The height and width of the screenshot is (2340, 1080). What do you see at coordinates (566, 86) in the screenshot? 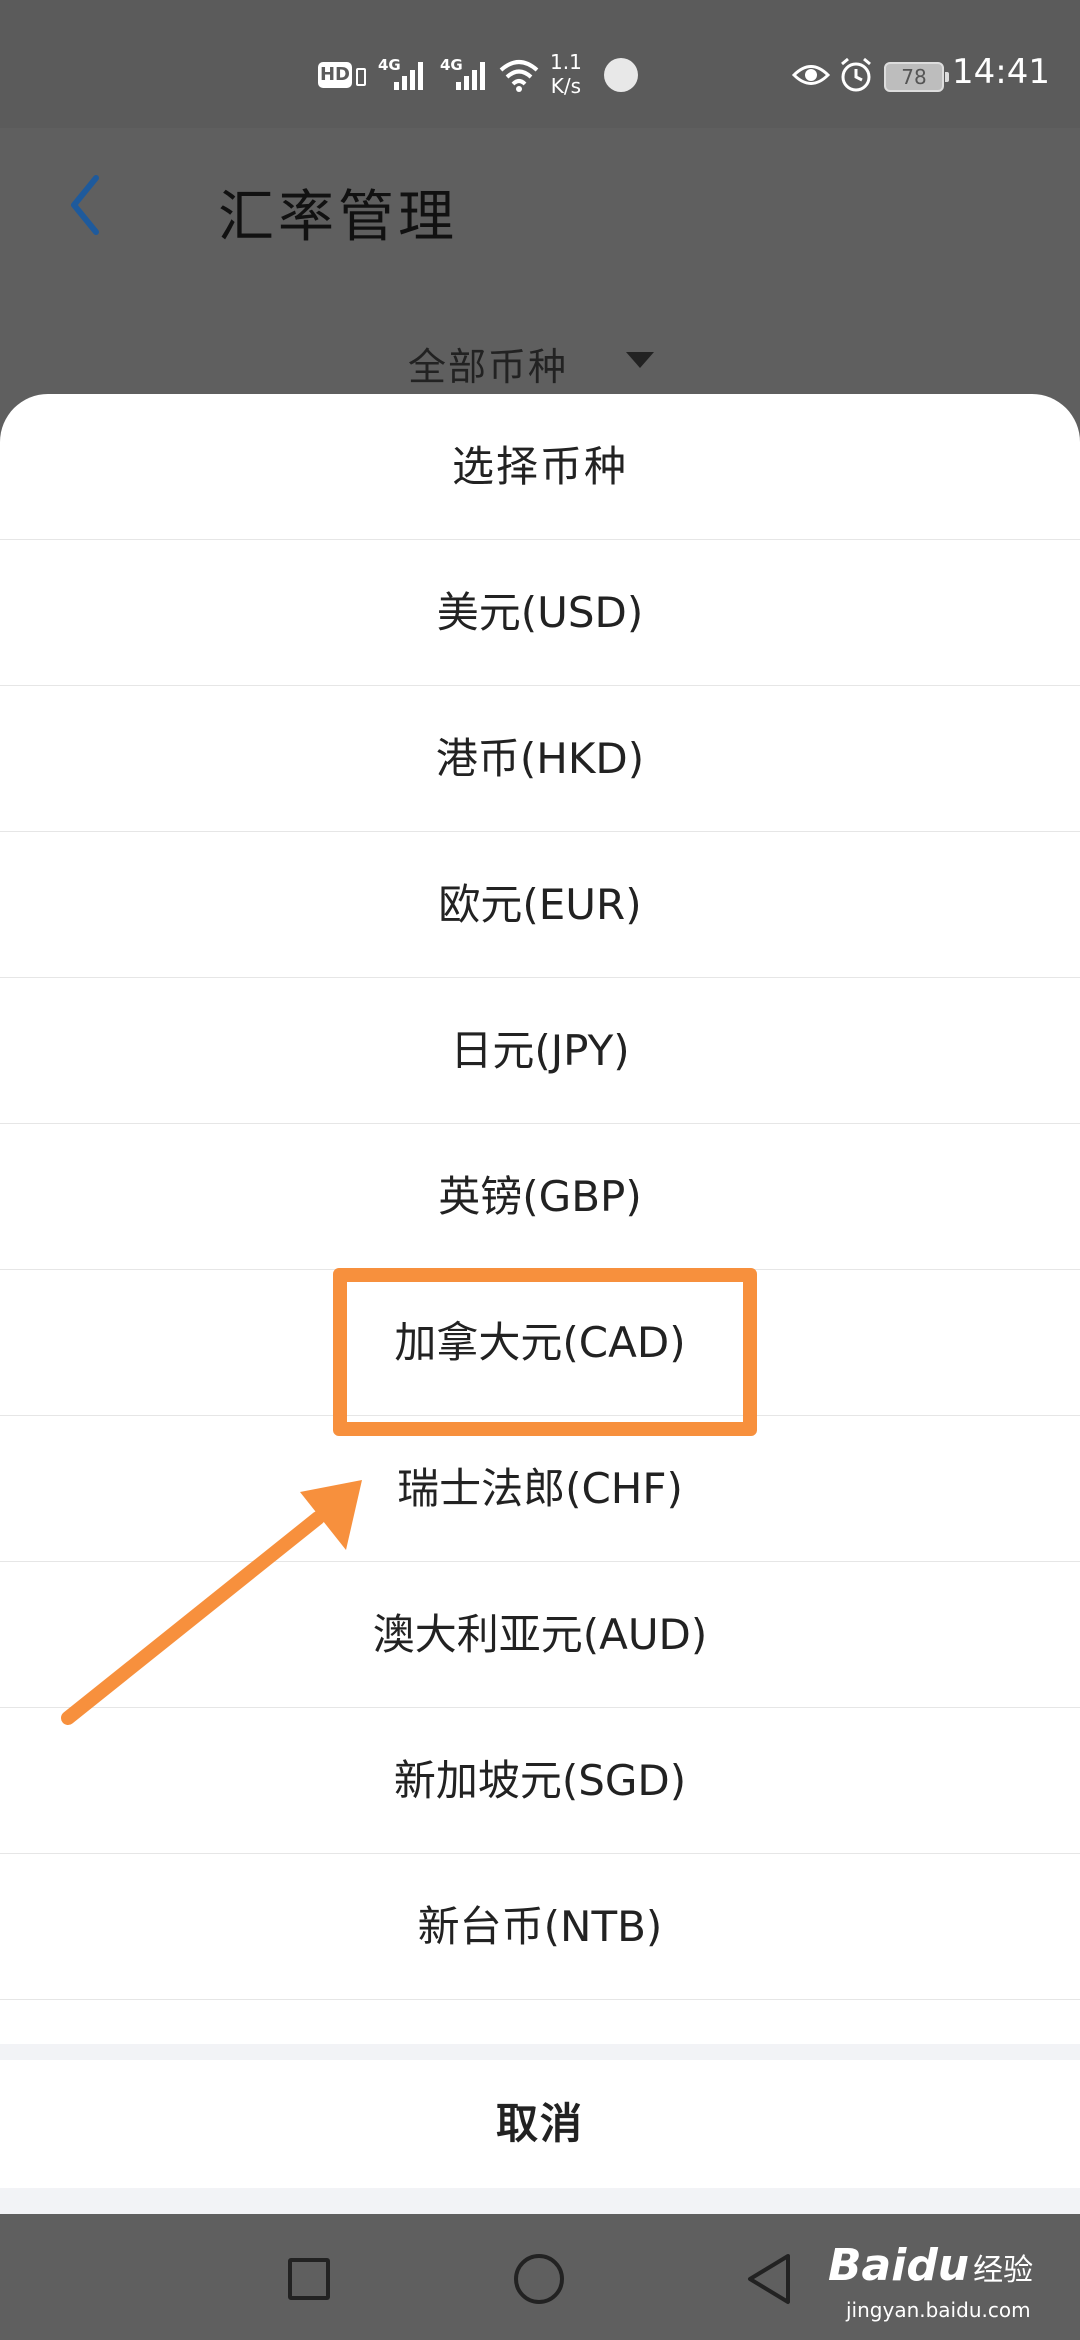
I see `network-speed-unit: K/s` at bounding box center [566, 86].